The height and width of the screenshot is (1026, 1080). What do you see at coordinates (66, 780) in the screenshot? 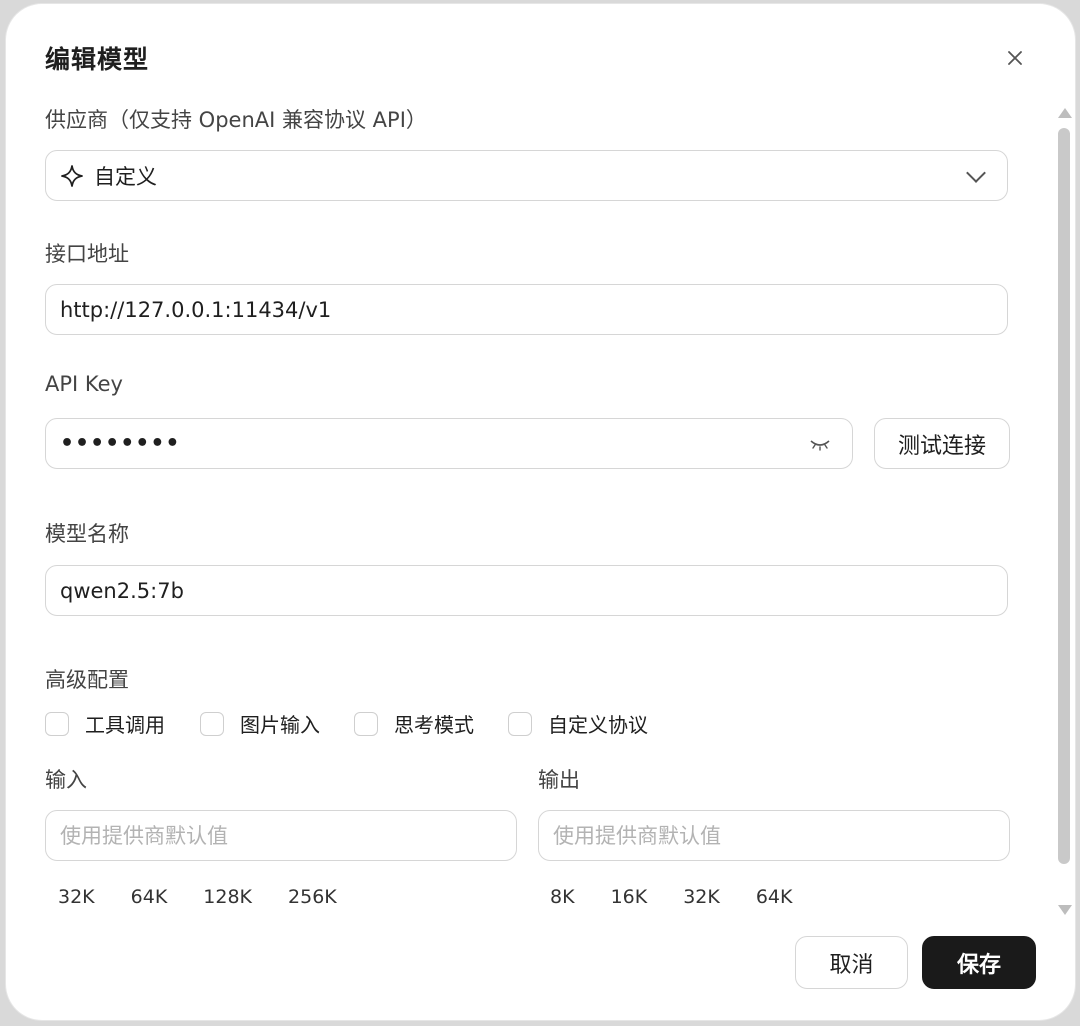
I see `input-tokens-label: 输入` at bounding box center [66, 780].